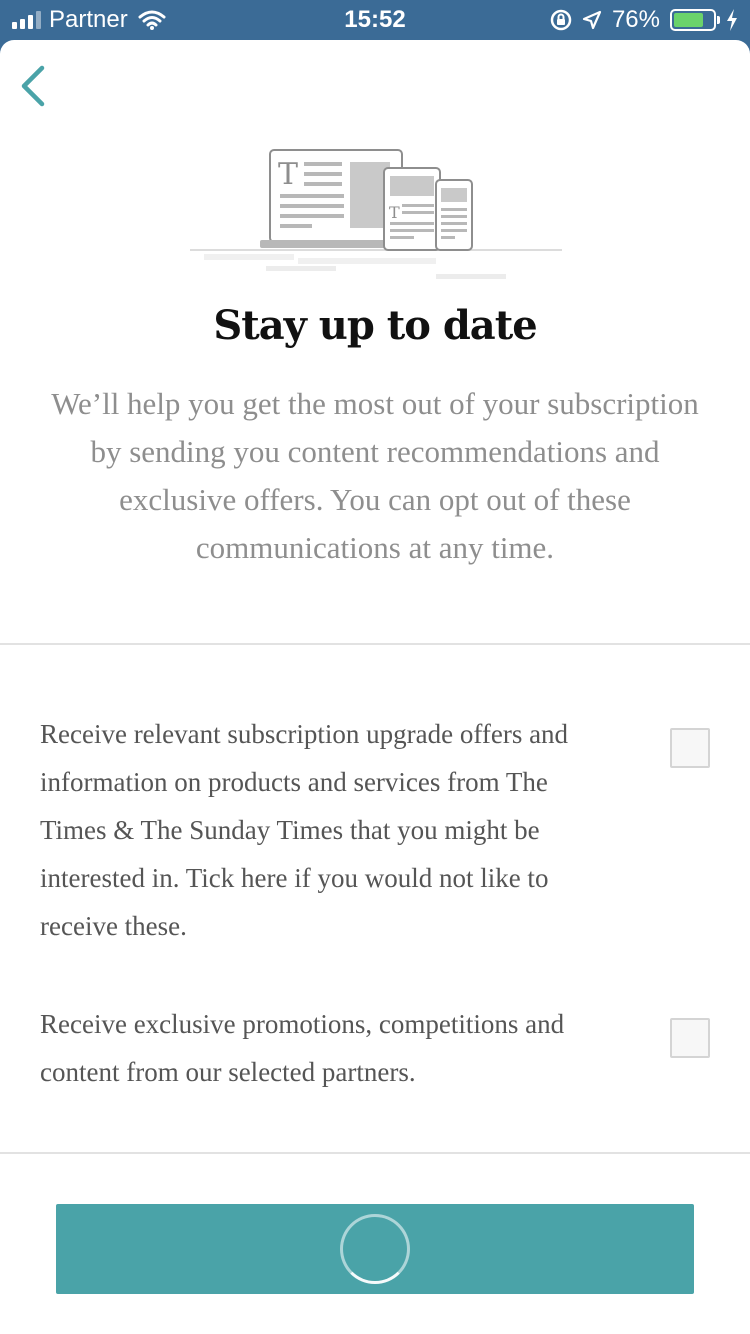  Describe the element at coordinates (690, 748) in the screenshot. I see `preference-upgrade-offers-checkbox` at that location.